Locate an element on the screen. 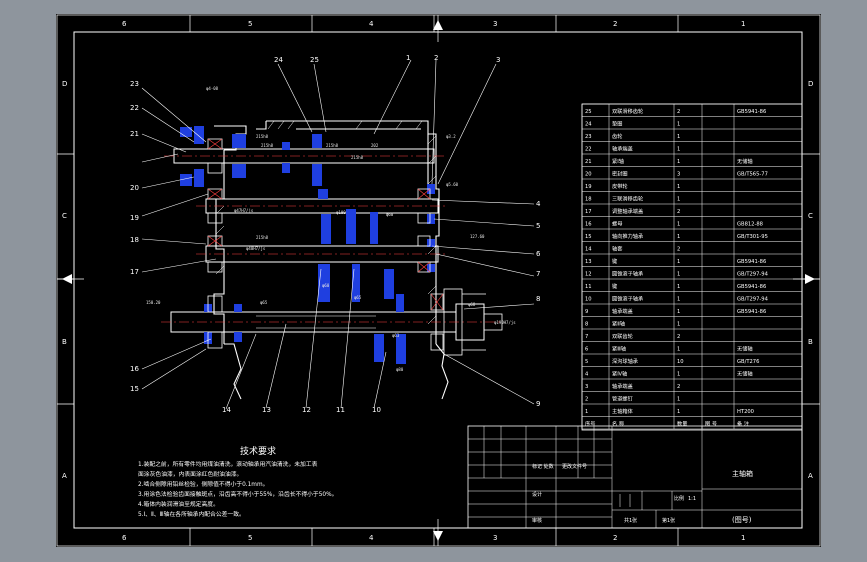 The height and width of the screenshot is (562, 867). gear-sections is located at coordinates (307, 245).